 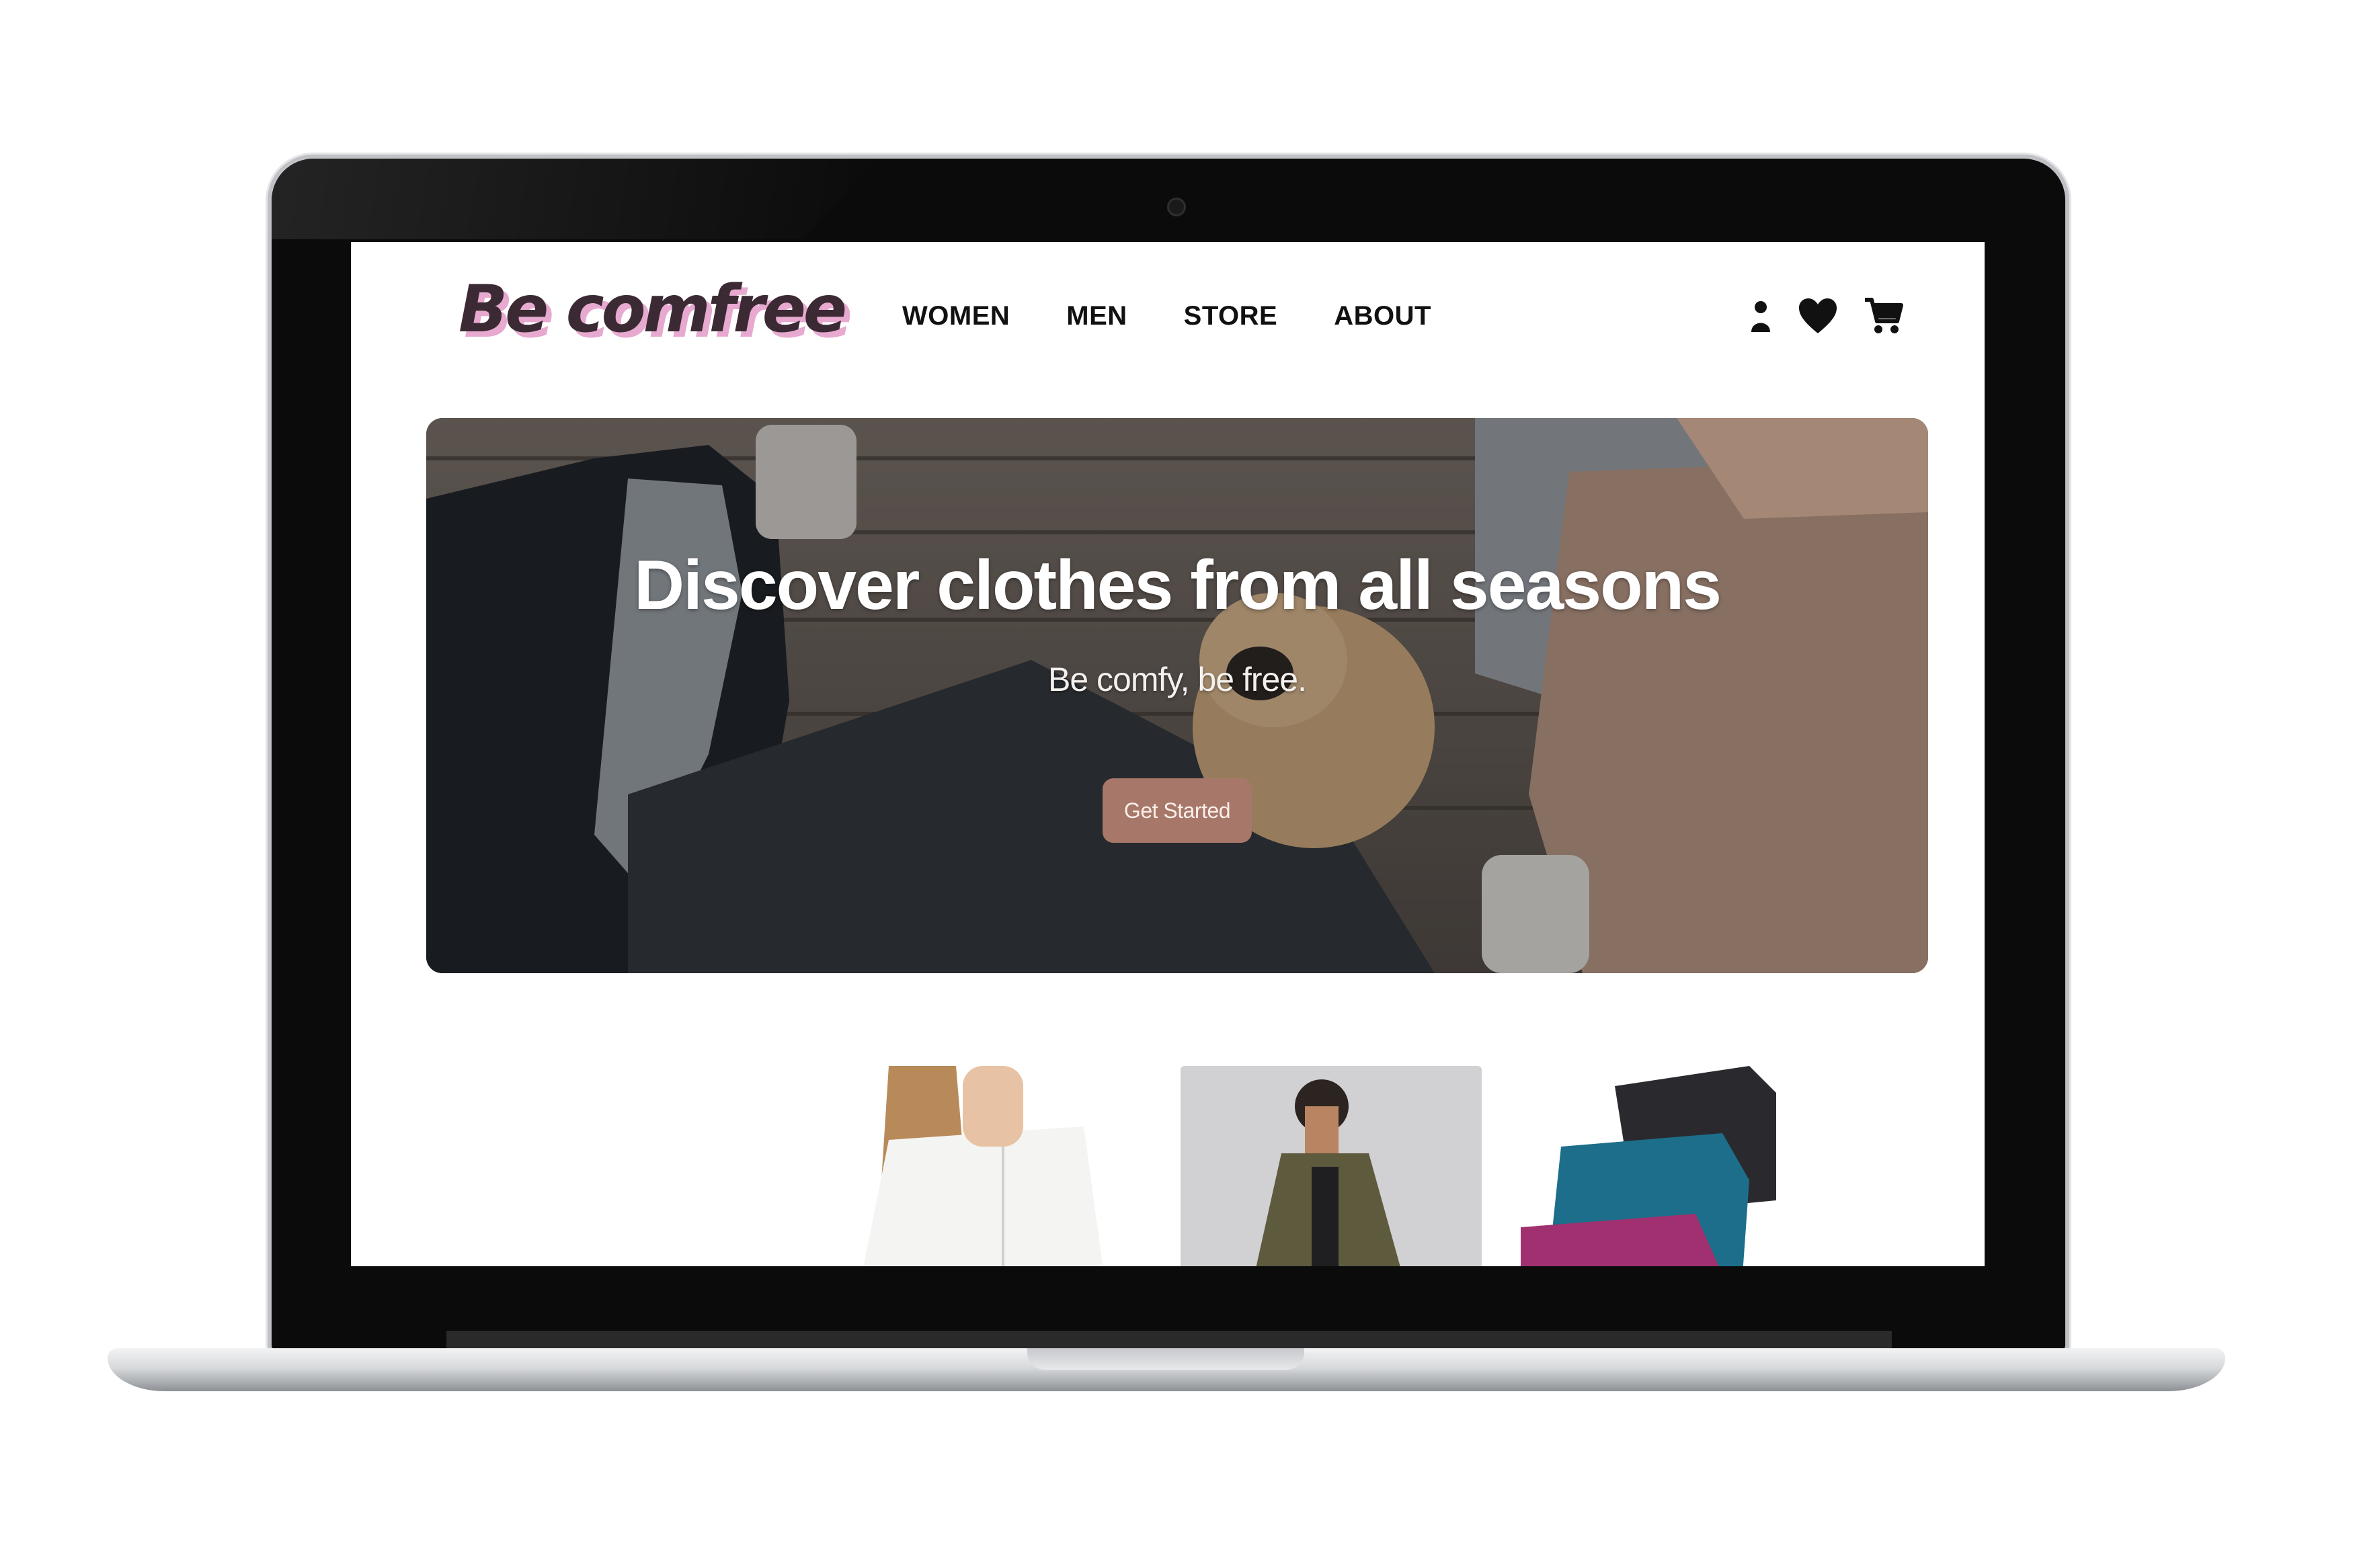 What do you see at coordinates (1761, 316) in the screenshot?
I see `user-icon` at bounding box center [1761, 316].